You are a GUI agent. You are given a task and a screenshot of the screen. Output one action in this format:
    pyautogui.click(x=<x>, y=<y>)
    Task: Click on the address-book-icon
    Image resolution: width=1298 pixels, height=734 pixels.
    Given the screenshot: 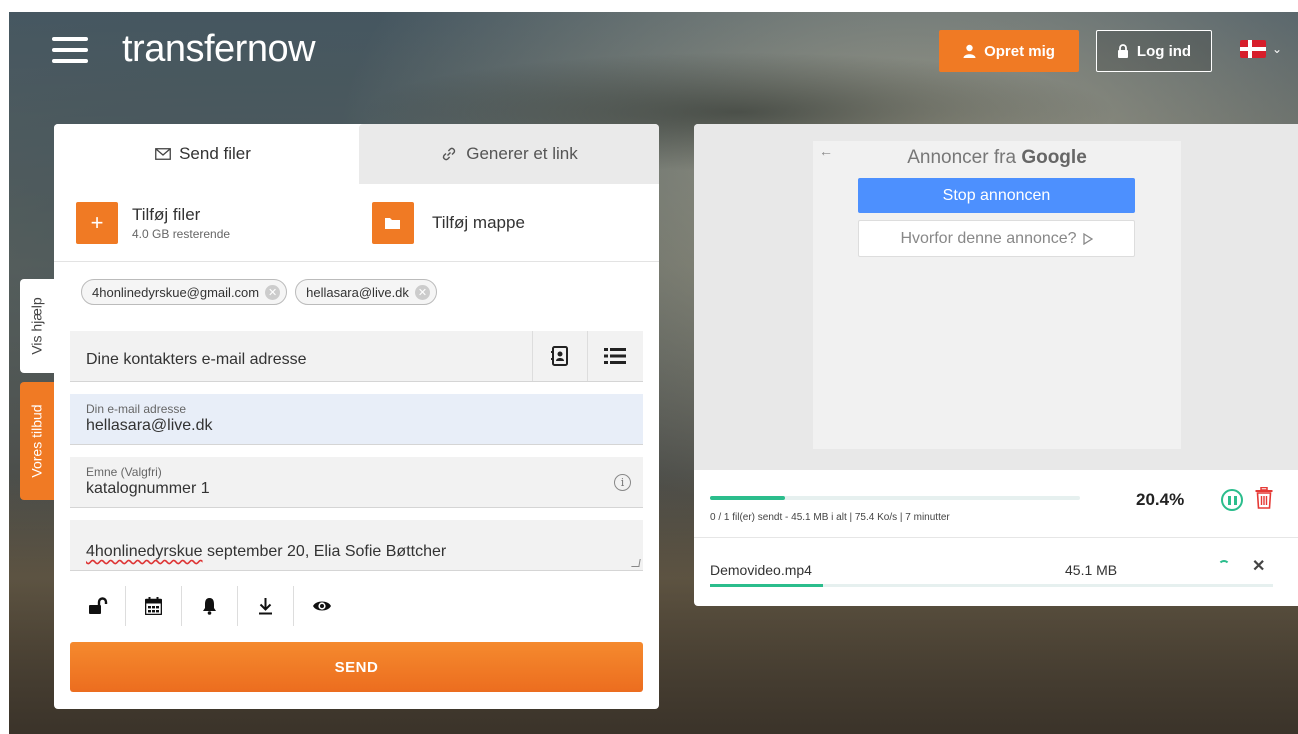 What is the action you would take?
    pyautogui.click(x=559, y=356)
    